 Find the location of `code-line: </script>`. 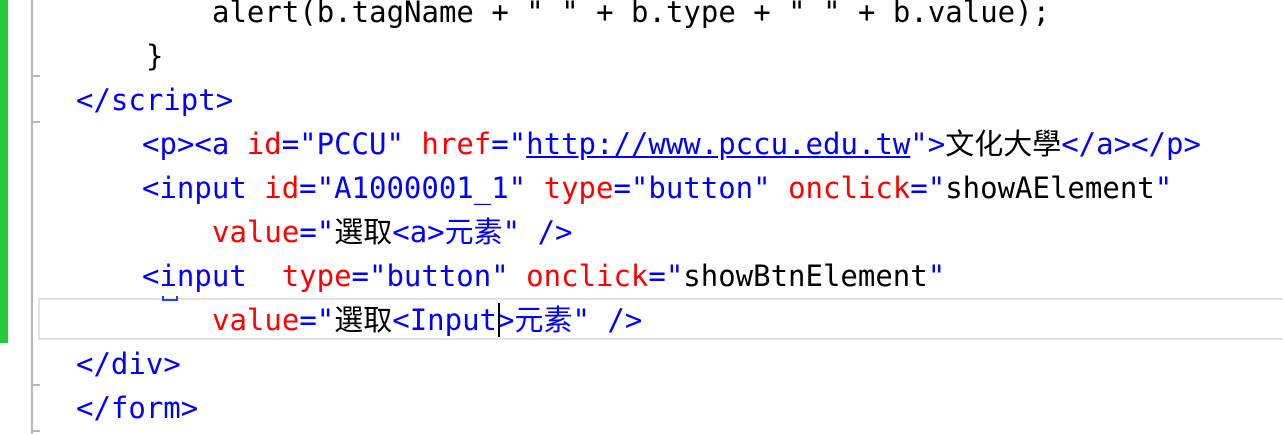

code-line: </script> is located at coordinates (154, 100).